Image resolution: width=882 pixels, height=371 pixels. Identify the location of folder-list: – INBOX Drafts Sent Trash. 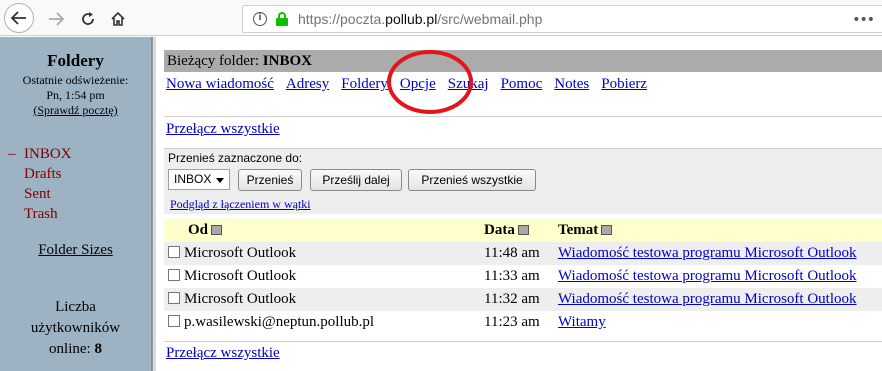
(75, 184).